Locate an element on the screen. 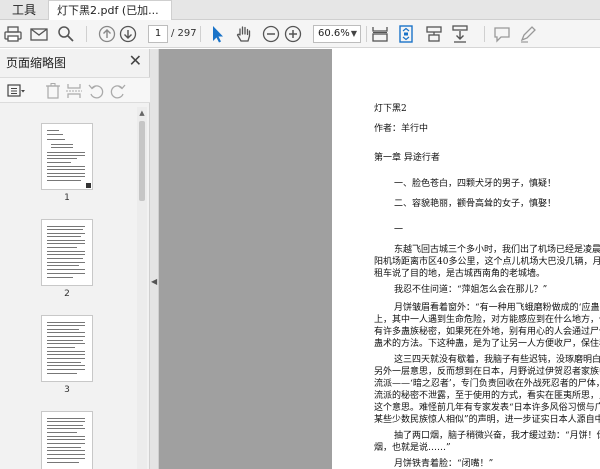 The height and width of the screenshot is (469, 600). text-line: 租车说了目的地，是古城西南角的老城墙。 is located at coordinates (460, 274).